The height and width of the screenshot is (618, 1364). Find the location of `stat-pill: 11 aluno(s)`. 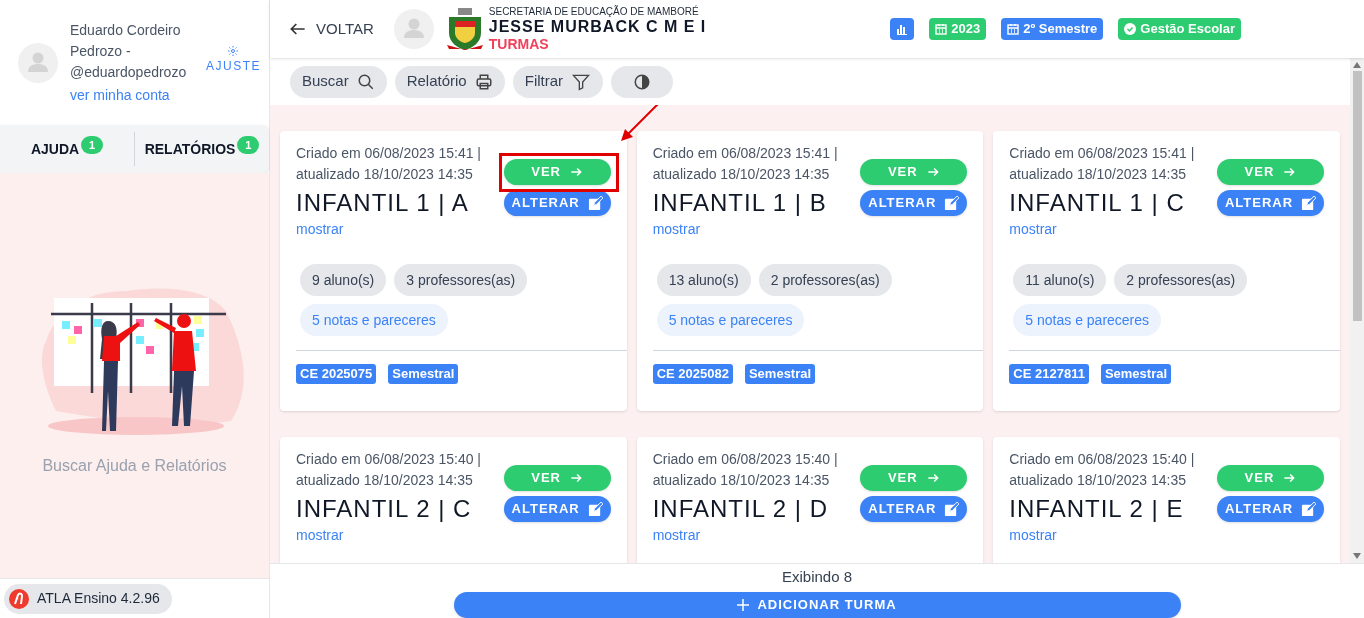

stat-pill: 11 aluno(s) is located at coordinates (1060, 280).